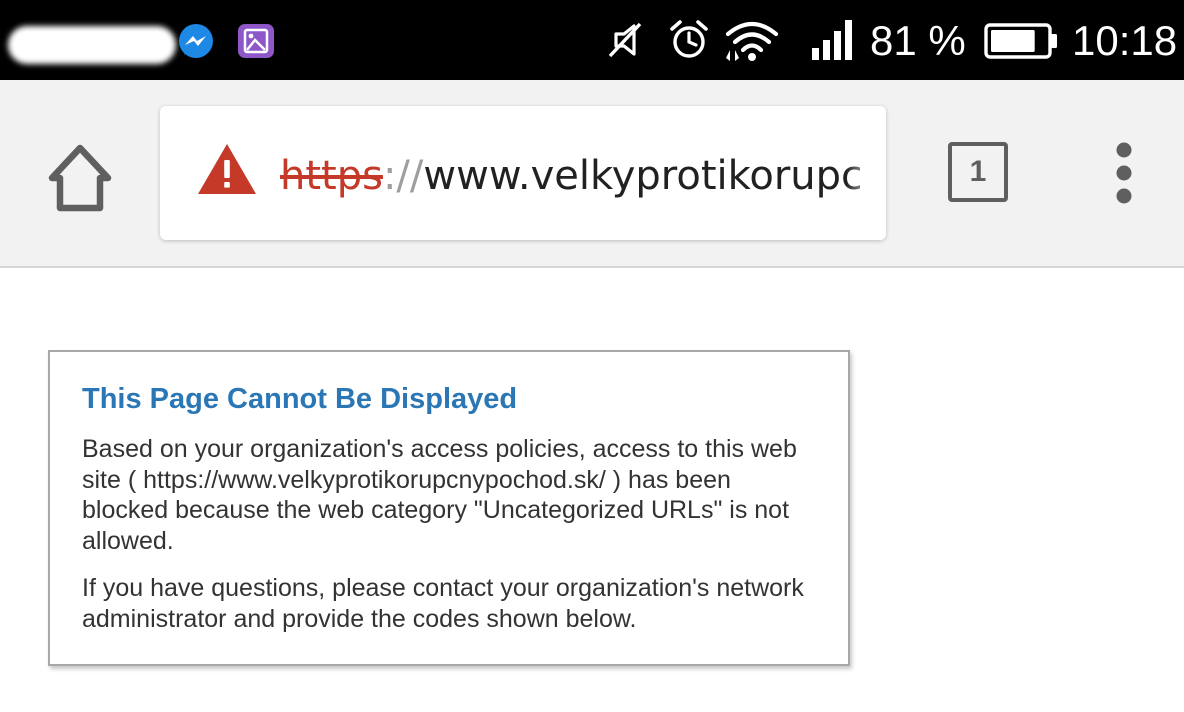 The height and width of the screenshot is (712, 1184). What do you see at coordinates (331, 176) in the screenshot?
I see `url-scheme: https` at bounding box center [331, 176].